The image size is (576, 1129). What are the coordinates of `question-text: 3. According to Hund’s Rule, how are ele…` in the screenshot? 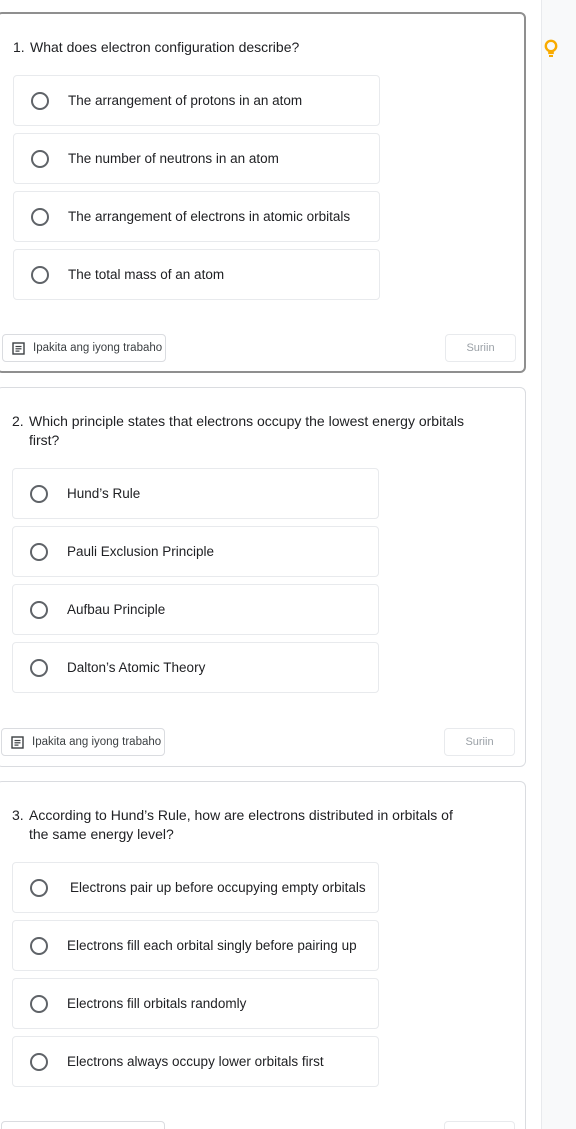 It's located at (239, 825).